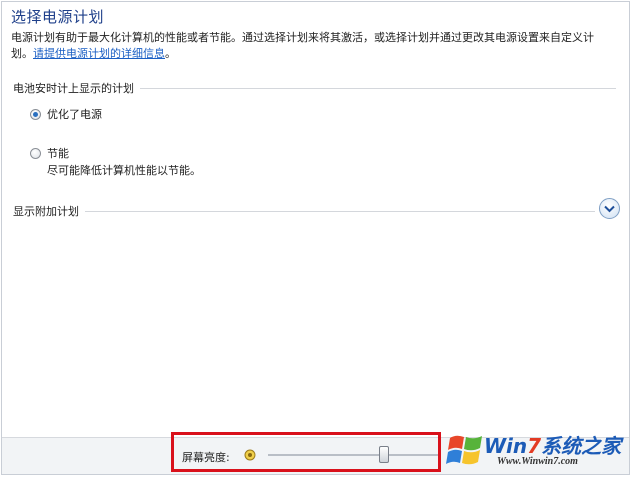 This screenshot has height=477, width=633. I want to click on watermark-brand-n: n, so click(520, 446).